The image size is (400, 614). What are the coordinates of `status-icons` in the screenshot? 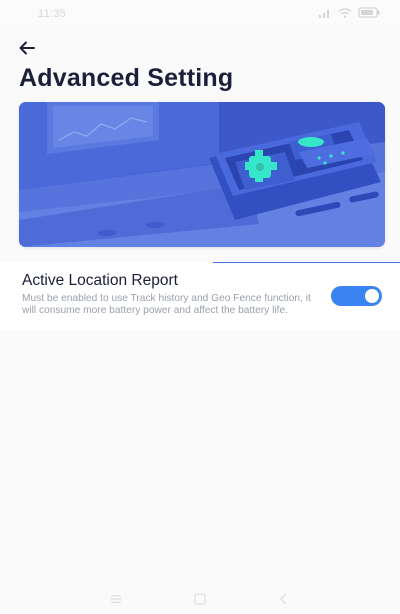 It's located at (349, 12).